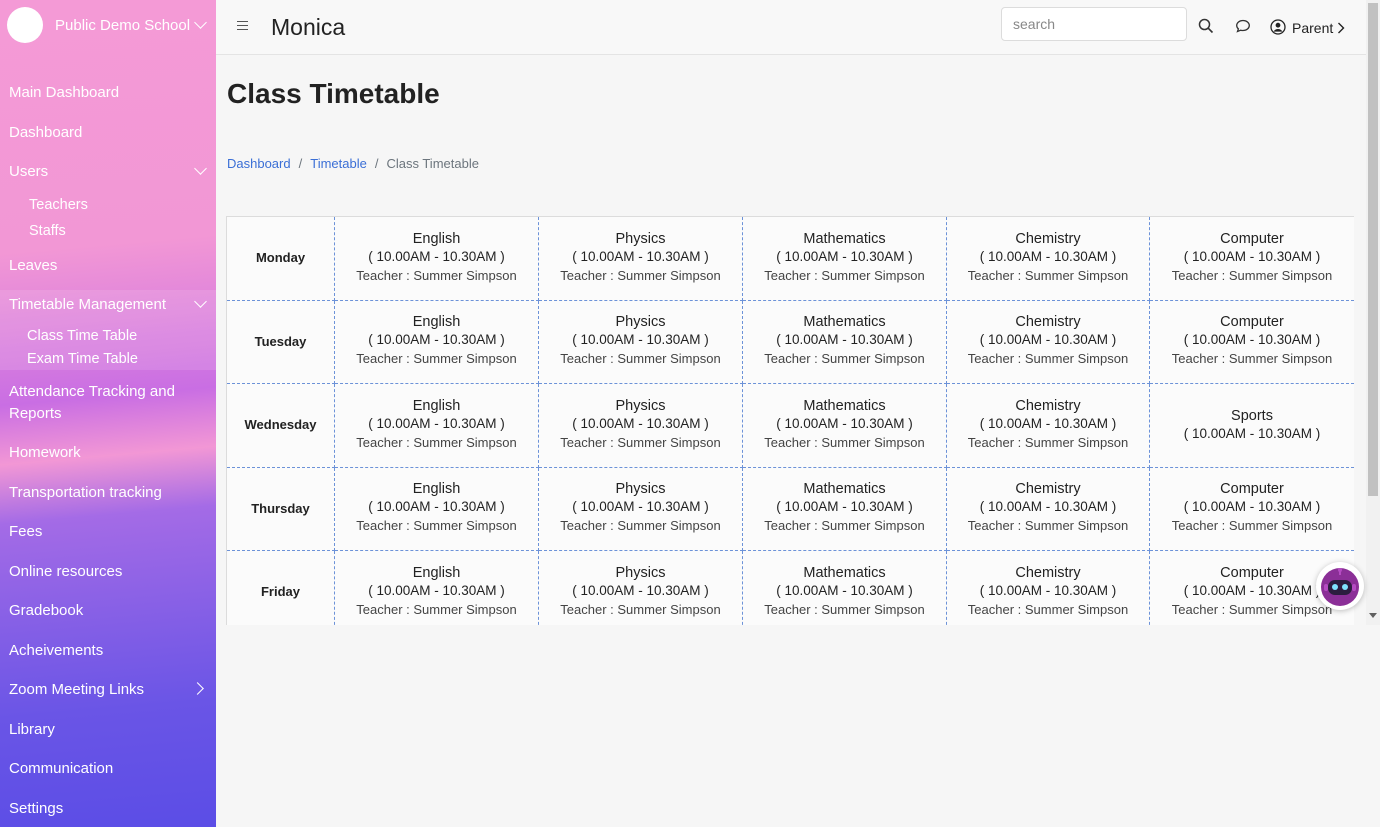 Image resolution: width=1380 pixels, height=827 pixels. What do you see at coordinates (1094, 24) in the screenshot?
I see `search-input` at bounding box center [1094, 24].